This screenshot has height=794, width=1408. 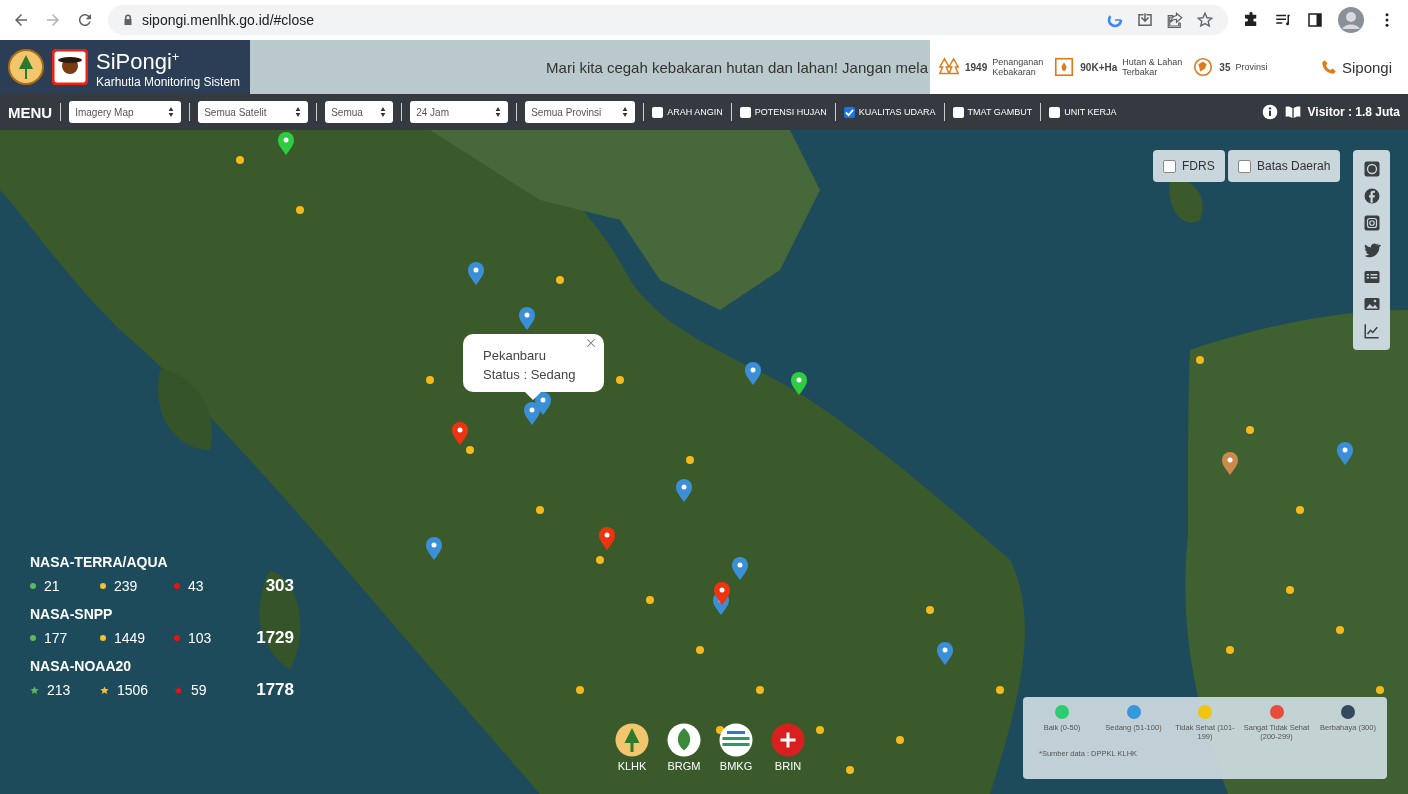 I want to click on download-icon, so click(x=1145, y=20).